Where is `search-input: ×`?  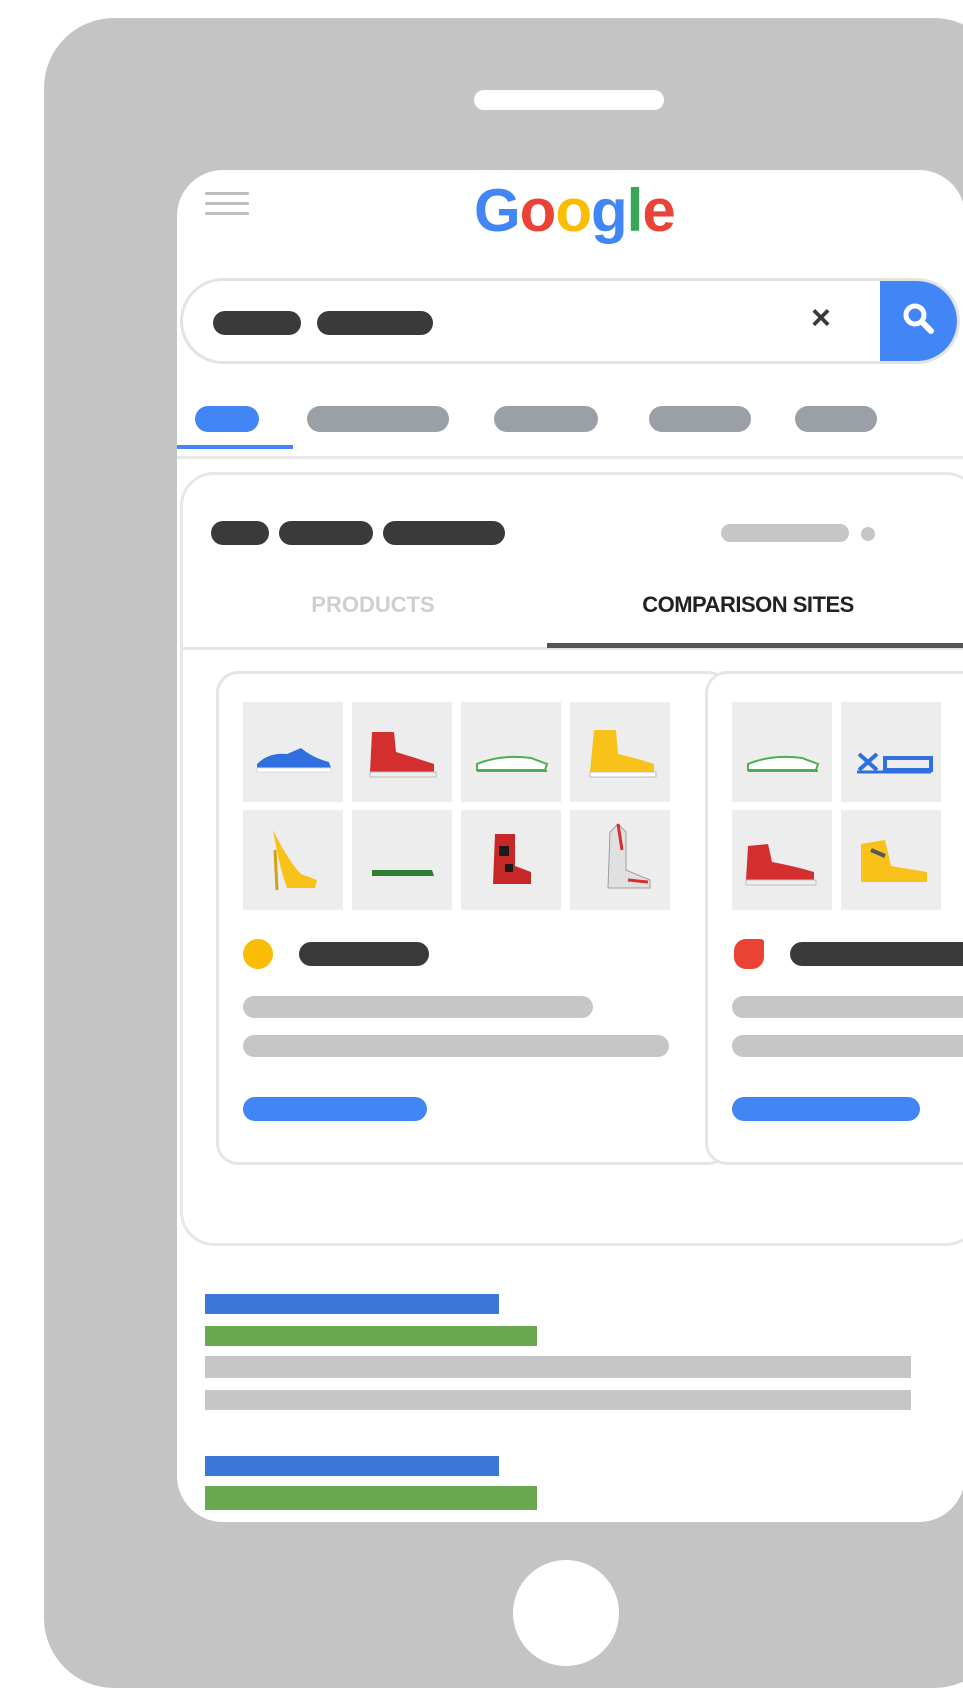
search-input: × is located at coordinates (570, 321).